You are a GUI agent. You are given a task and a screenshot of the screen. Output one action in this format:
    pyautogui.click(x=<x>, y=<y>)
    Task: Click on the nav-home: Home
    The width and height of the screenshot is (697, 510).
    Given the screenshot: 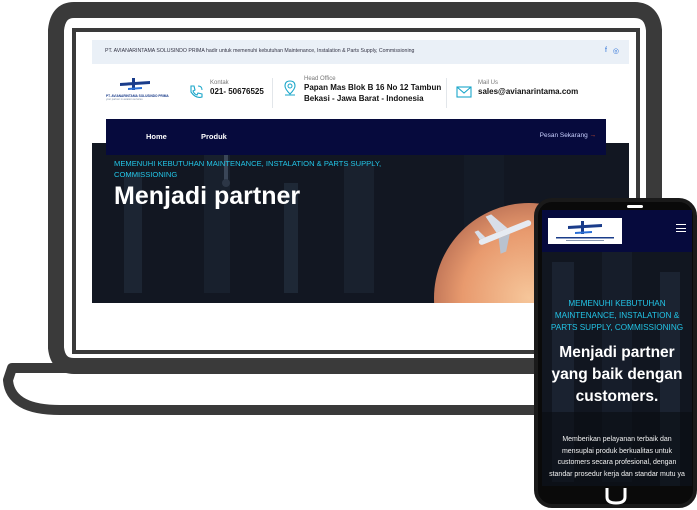 What is the action you would take?
    pyautogui.click(x=156, y=136)
    